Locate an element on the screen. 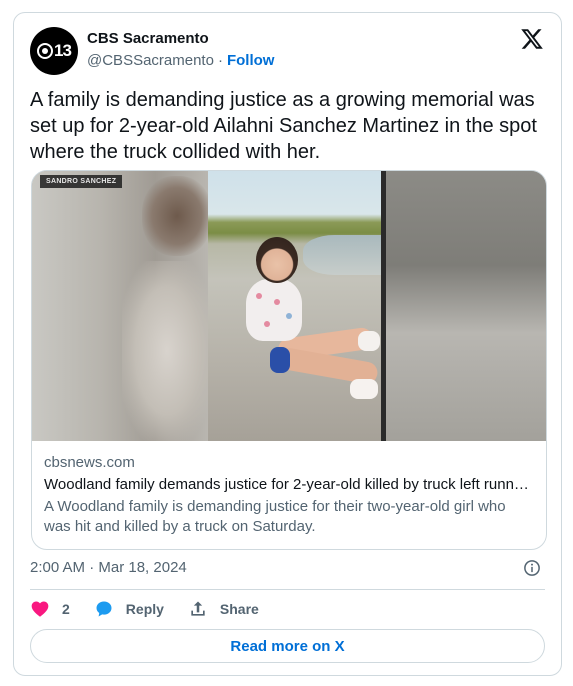  child-photo is located at coordinates (294, 306).